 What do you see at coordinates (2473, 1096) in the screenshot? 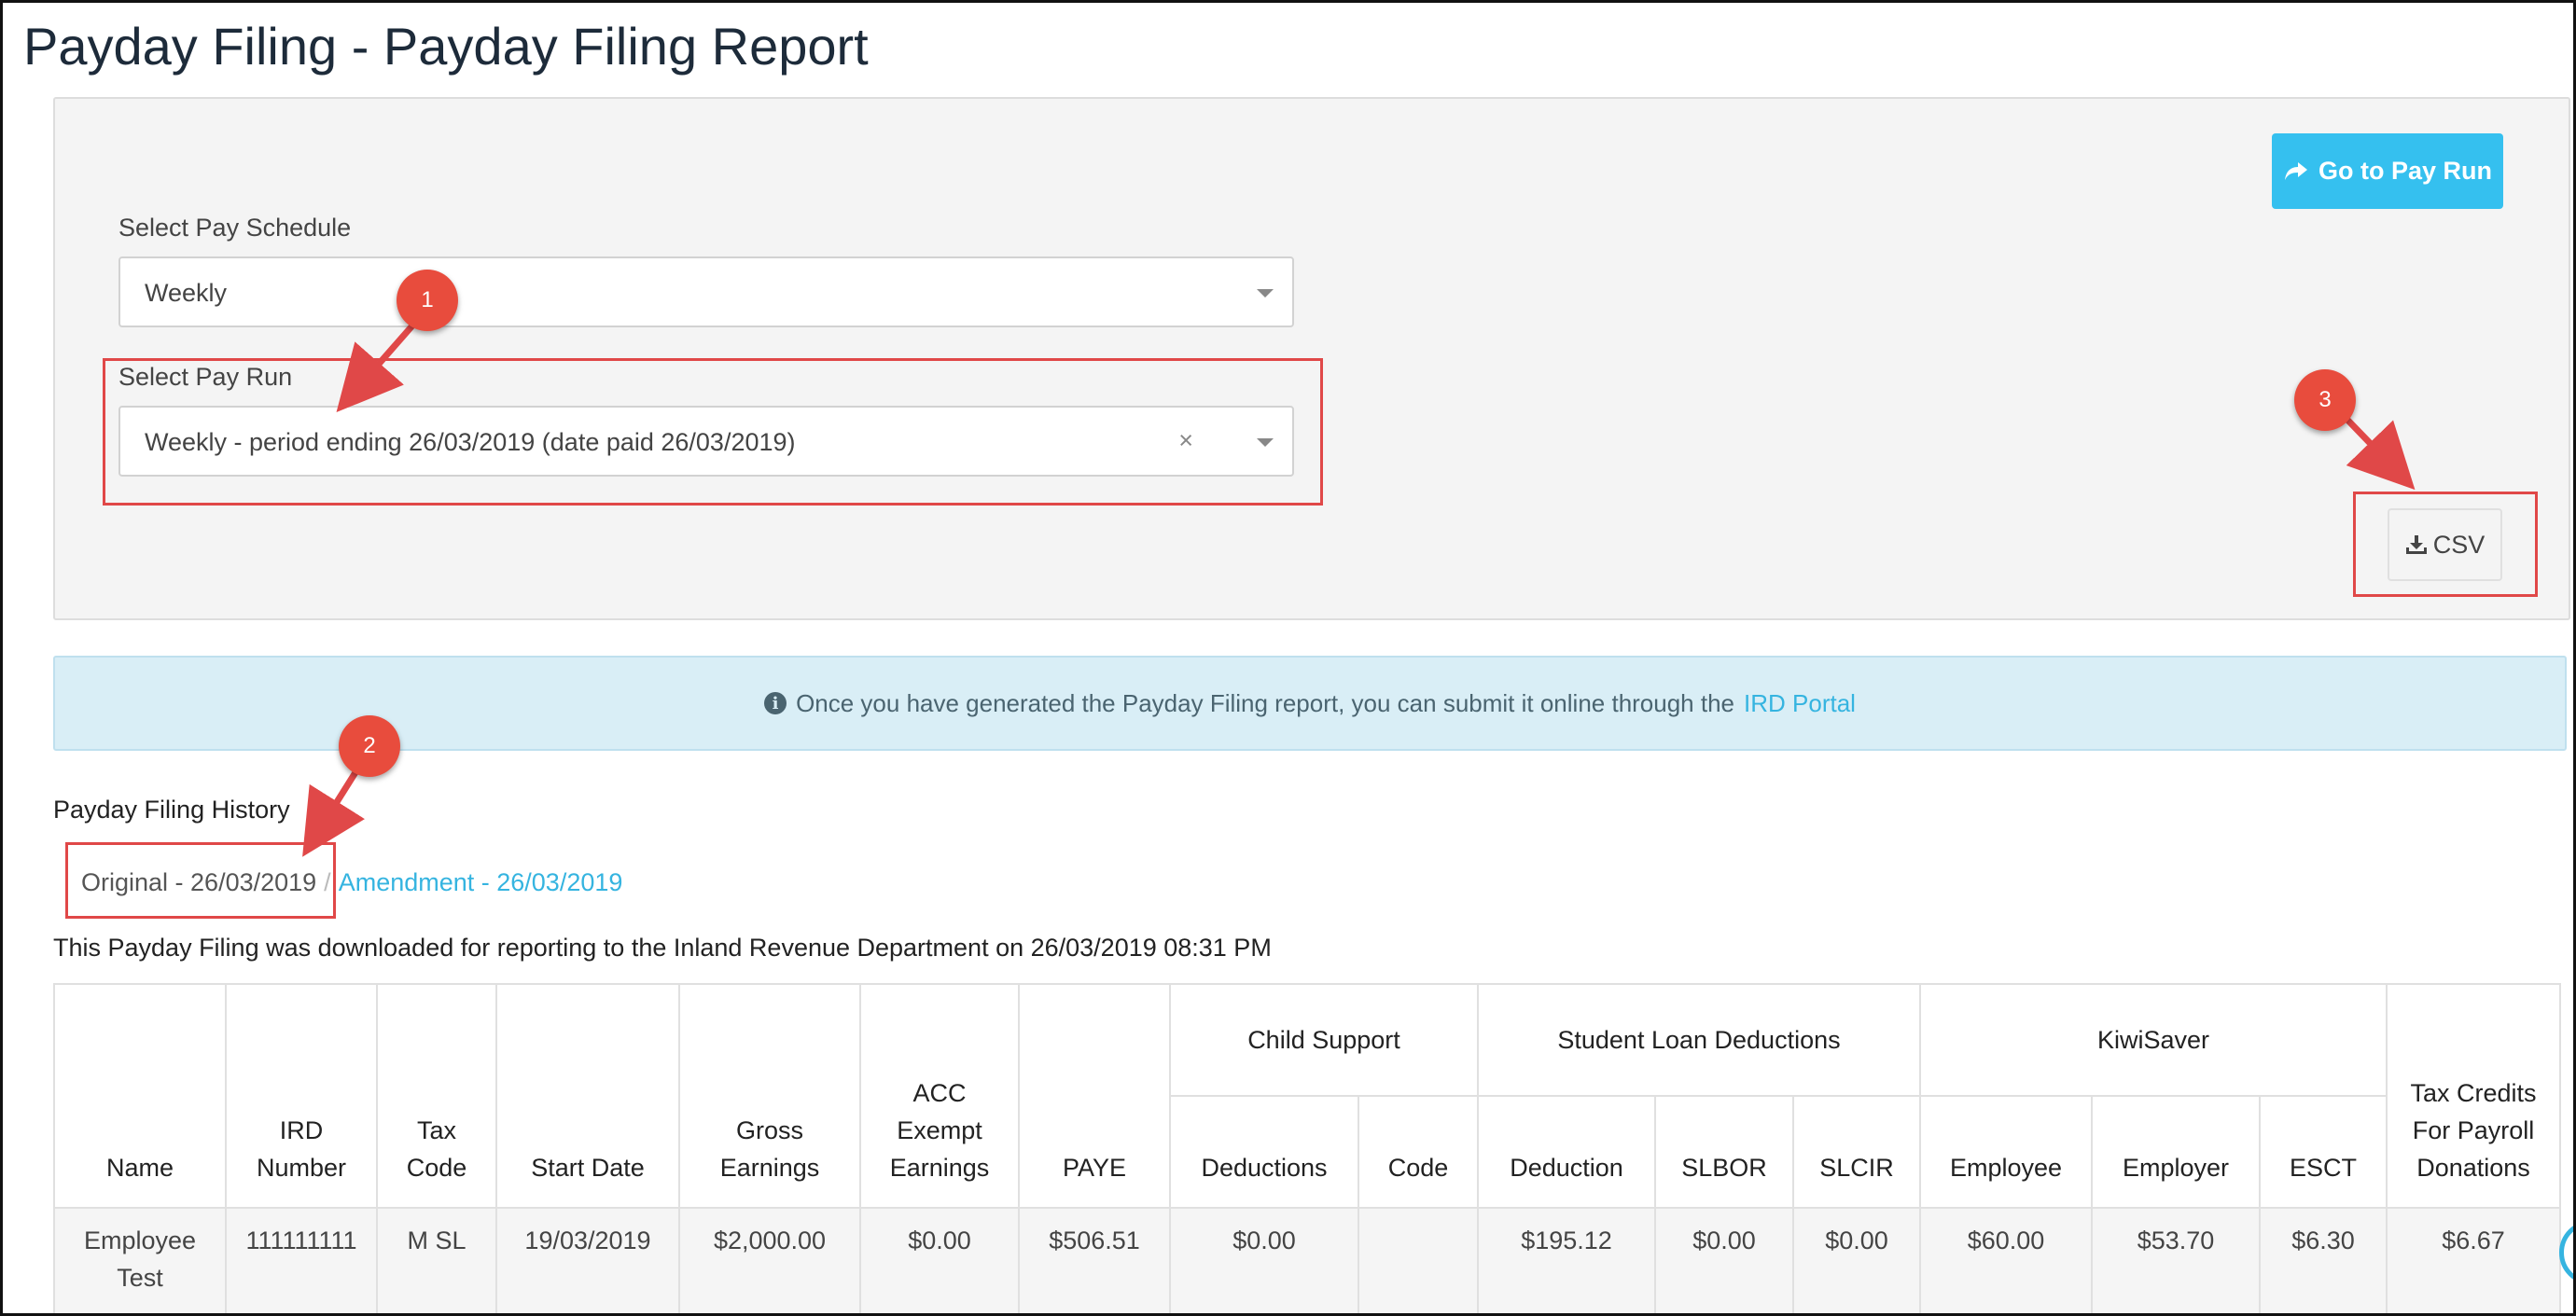
I see `col-tax-credits: Tax Credits For Payroll Donations` at bounding box center [2473, 1096].